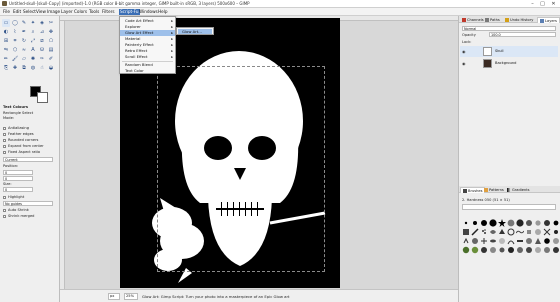  What do you see at coordinates (542, 4) in the screenshot?
I see `maximize-button: □` at bounding box center [542, 4].